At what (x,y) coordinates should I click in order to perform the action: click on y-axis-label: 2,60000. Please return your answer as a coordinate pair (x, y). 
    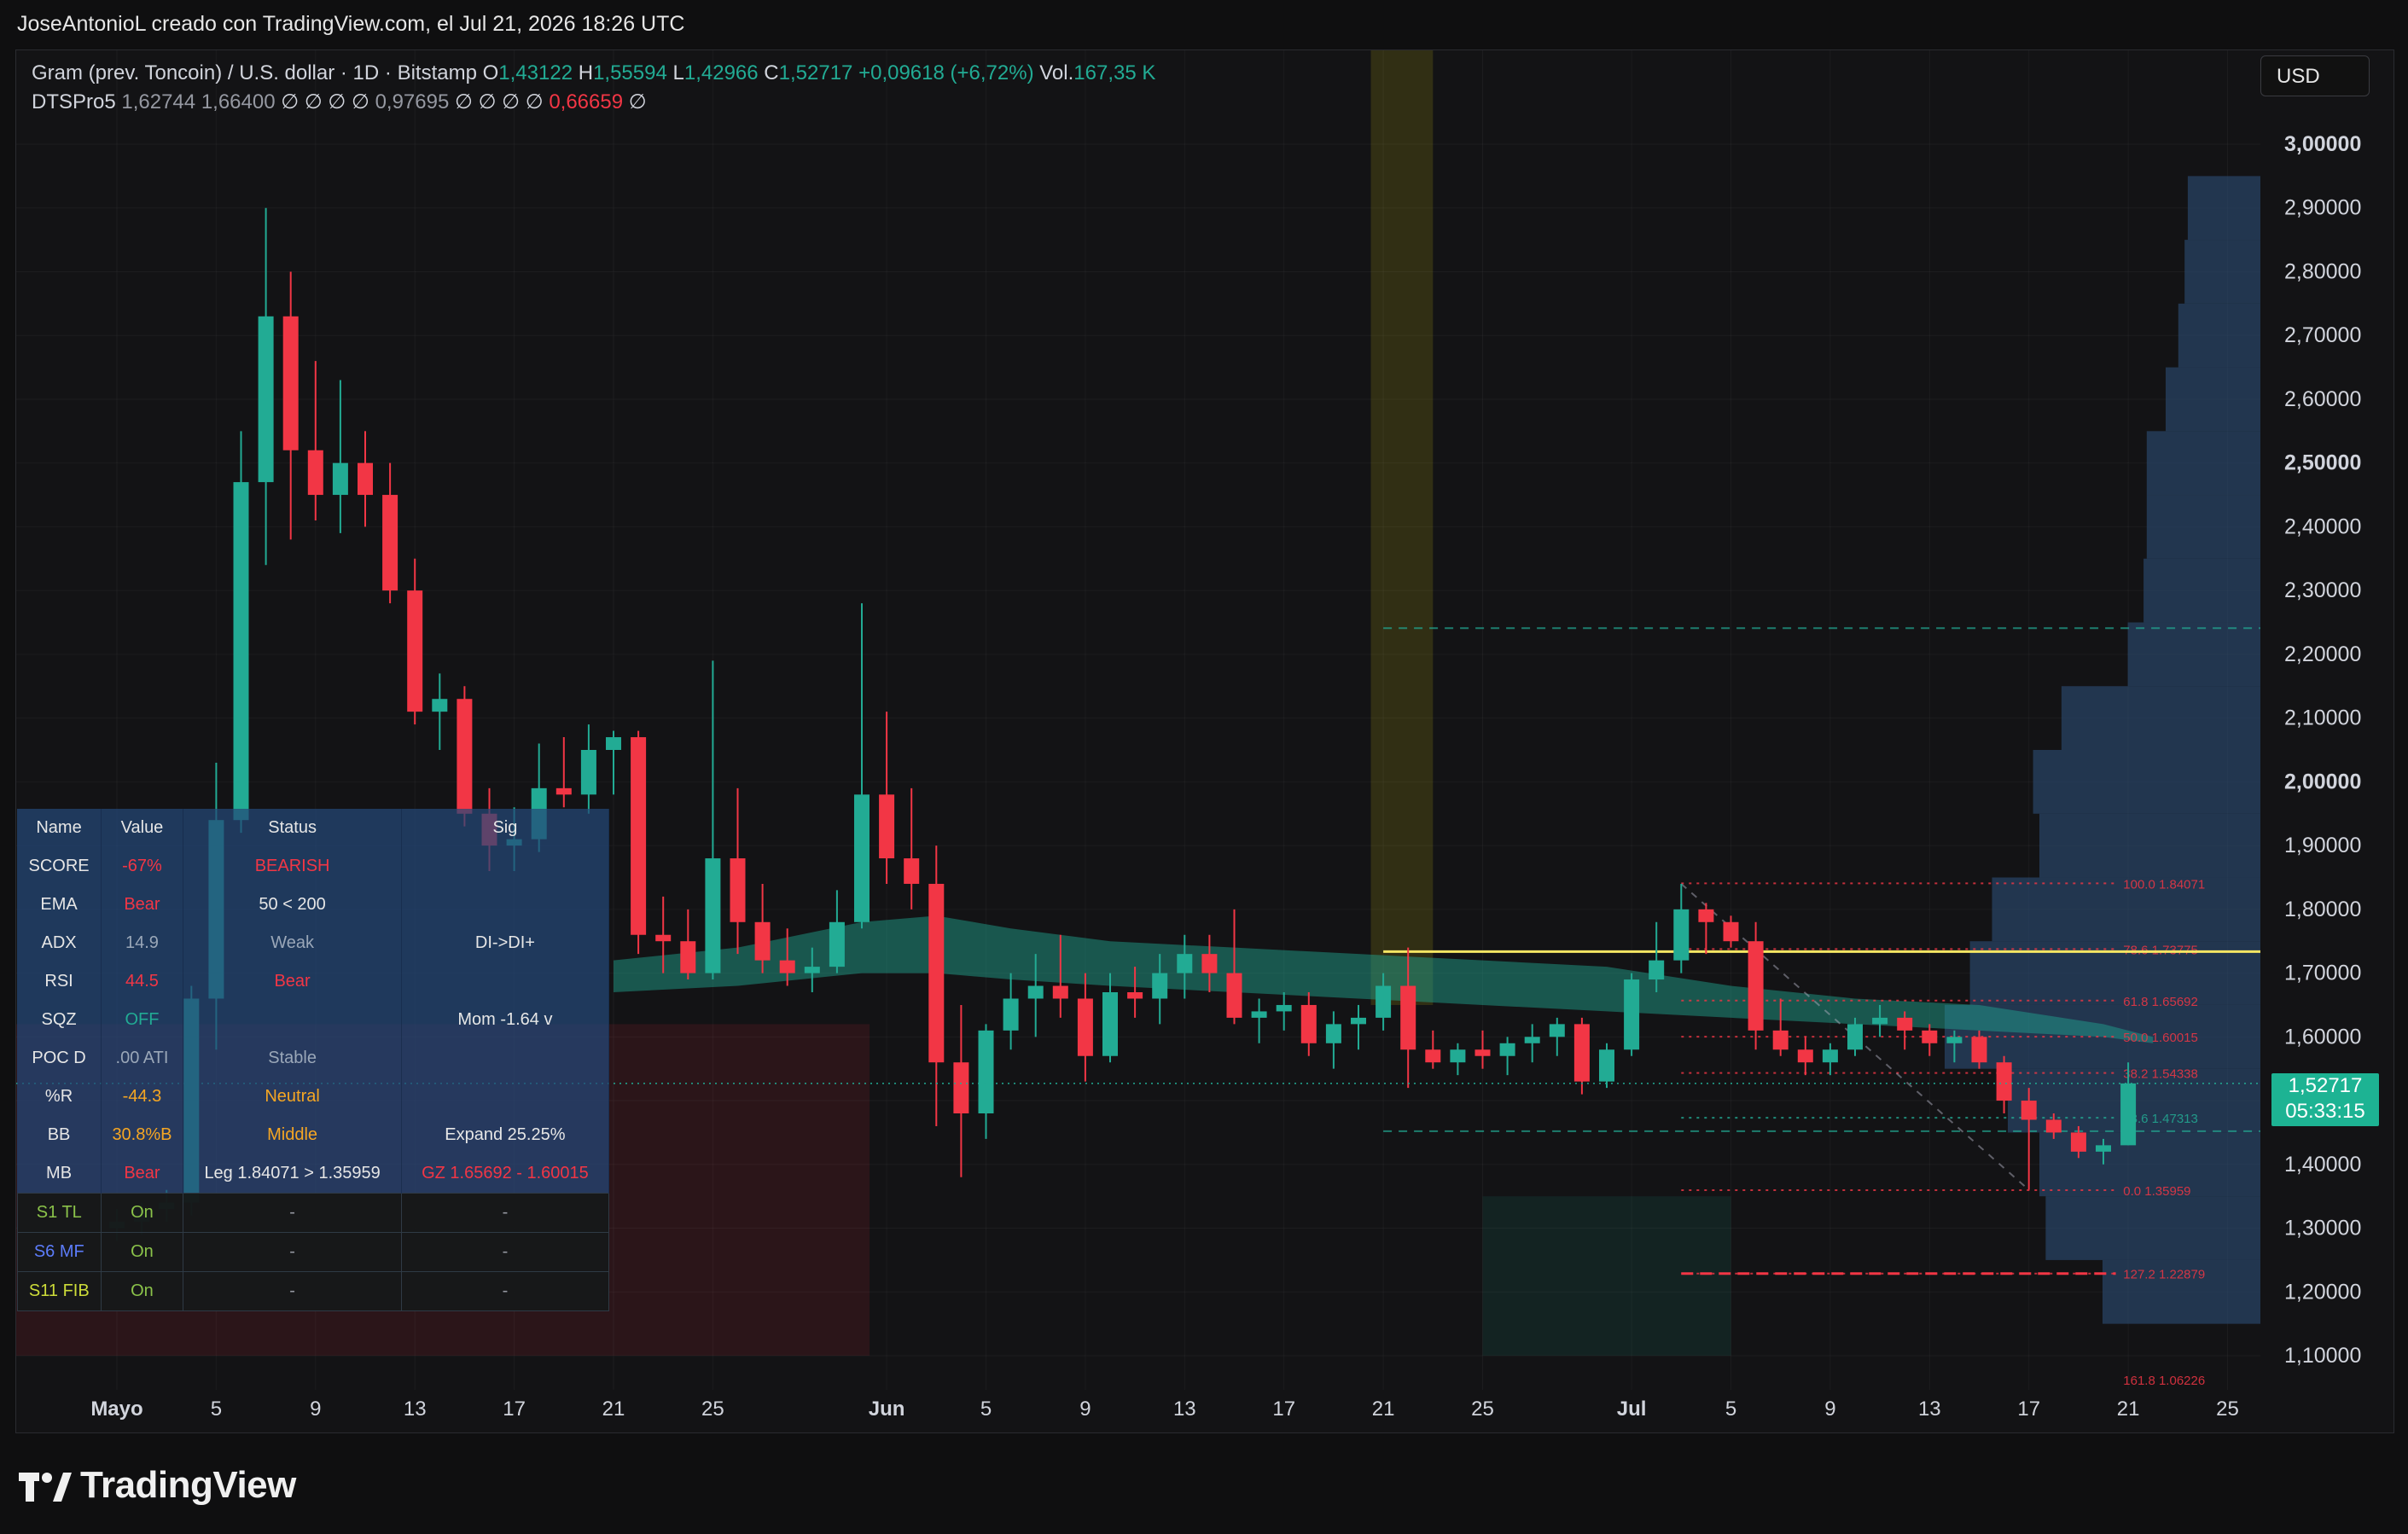
    Looking at the image, I should click on (2322, 399).